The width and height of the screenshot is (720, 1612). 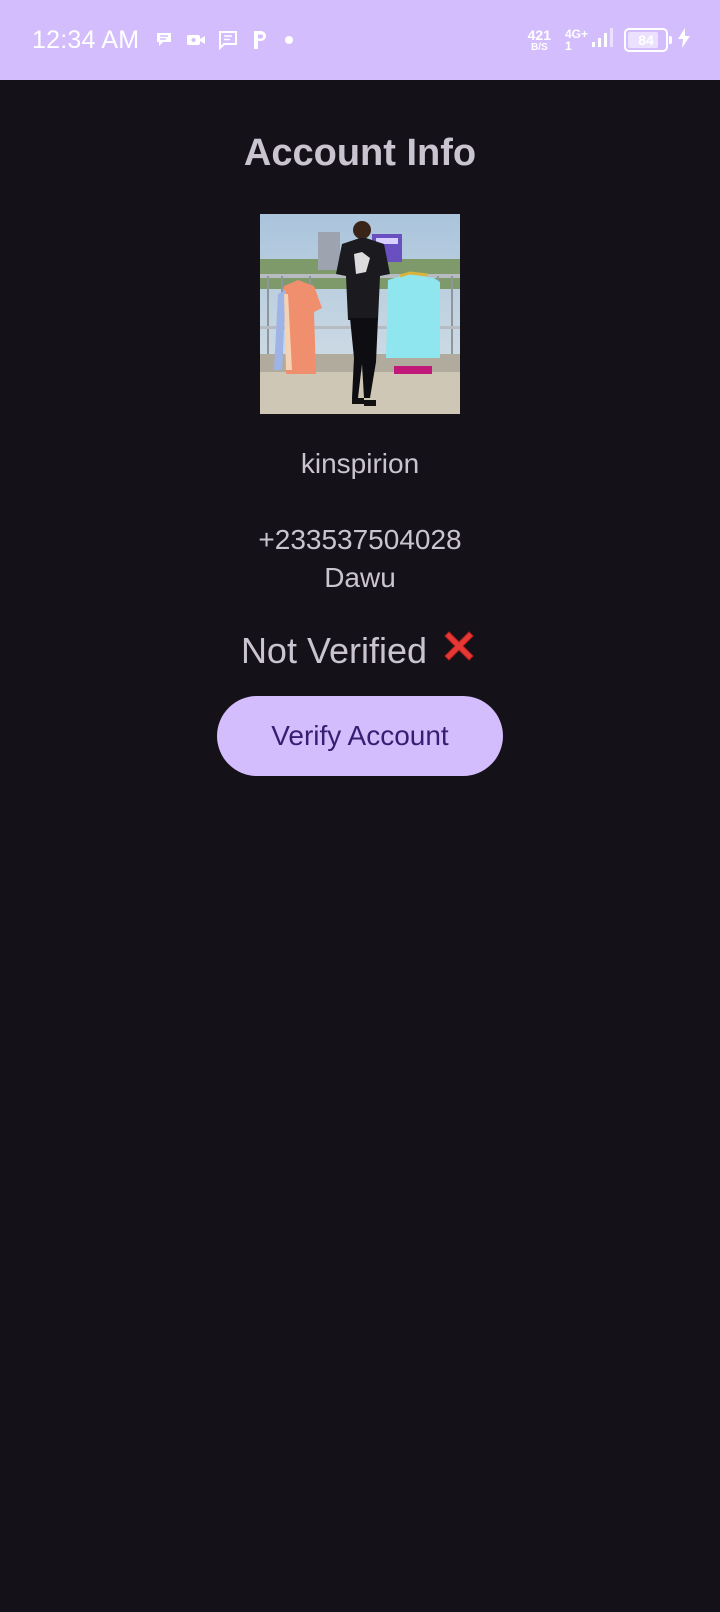 I want to click on verification-status-label: Not Verified, so click(x=334, y=650).